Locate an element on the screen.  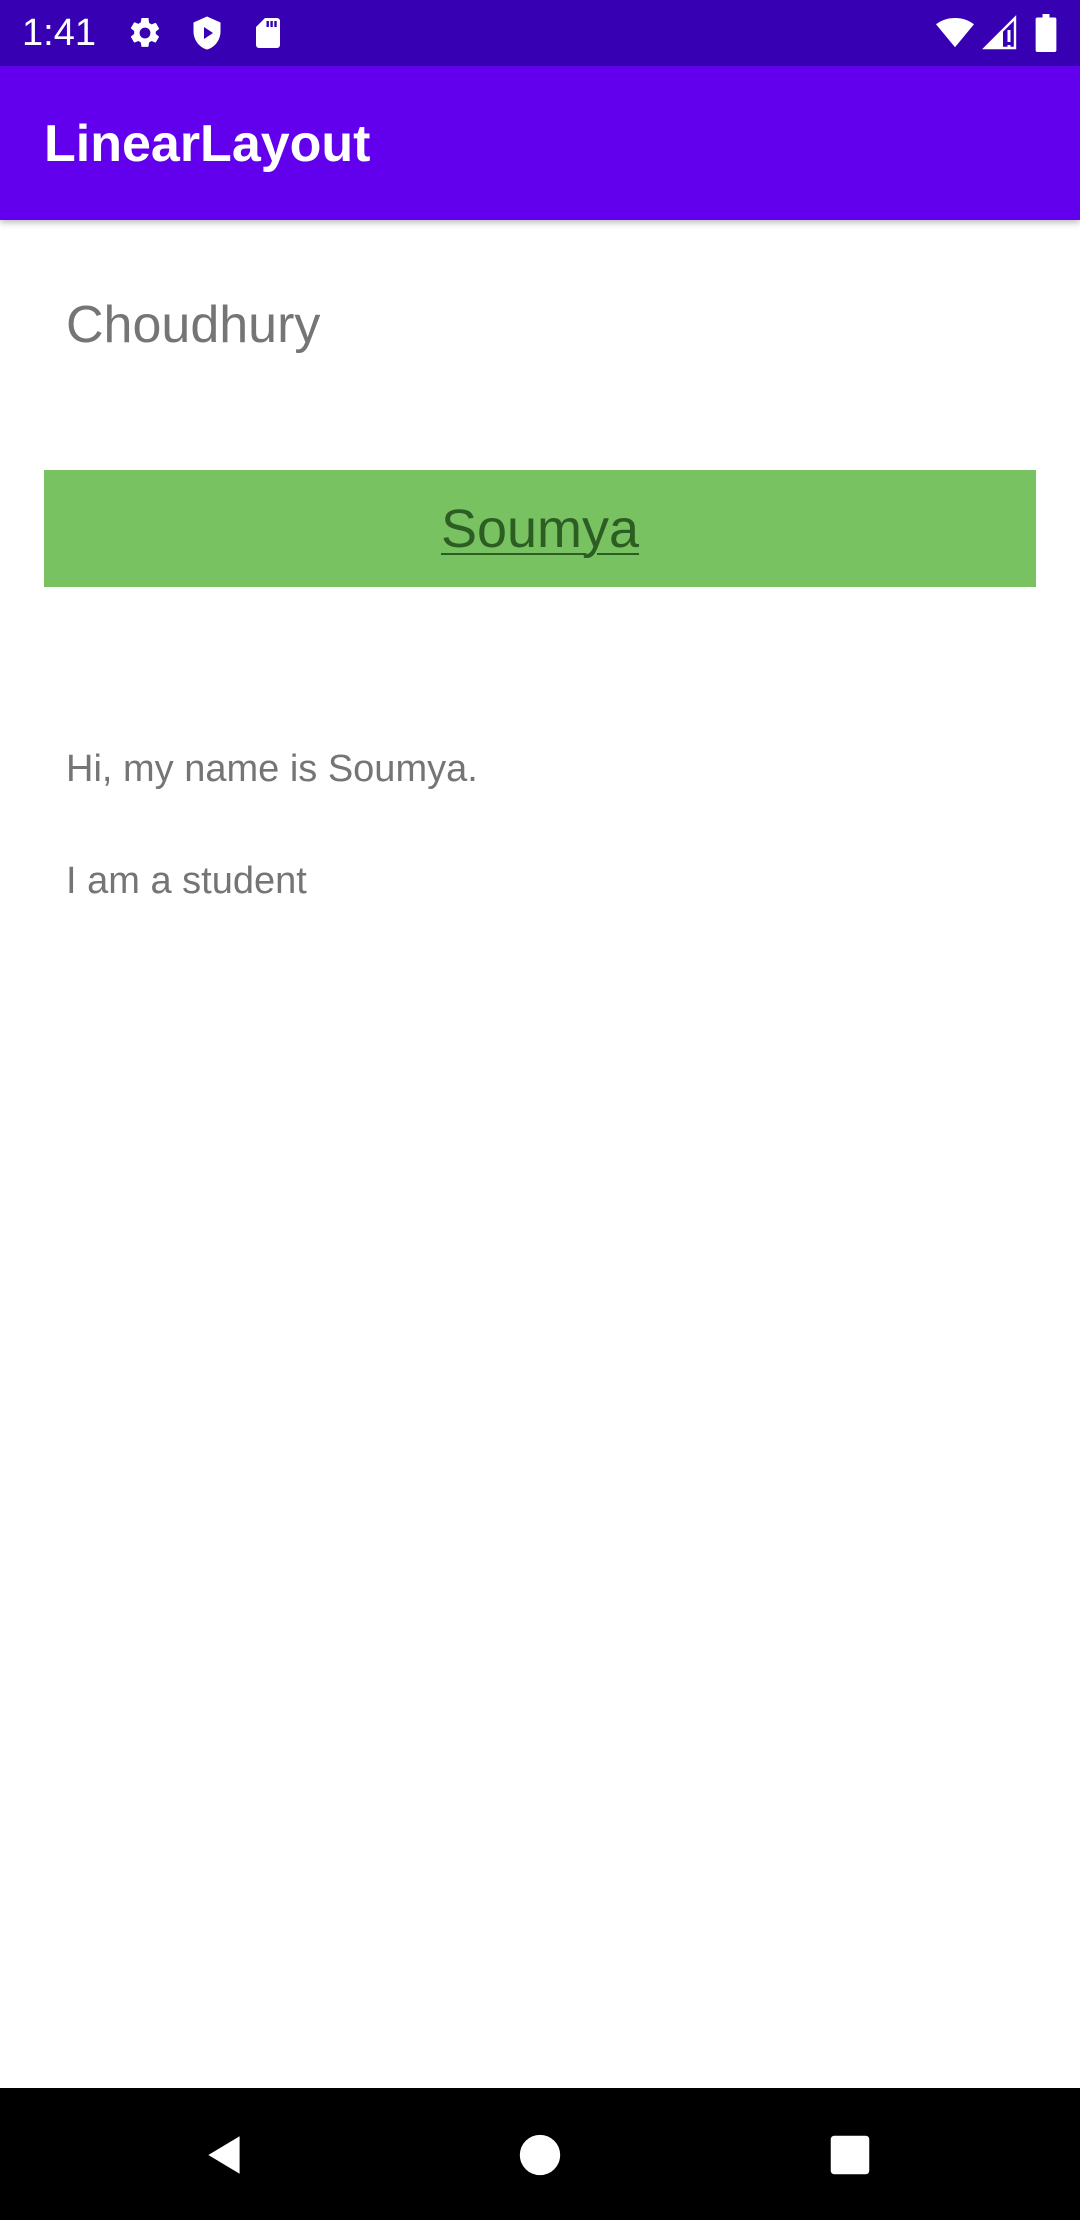
recents-icon is located at coordinates (850, 2155).